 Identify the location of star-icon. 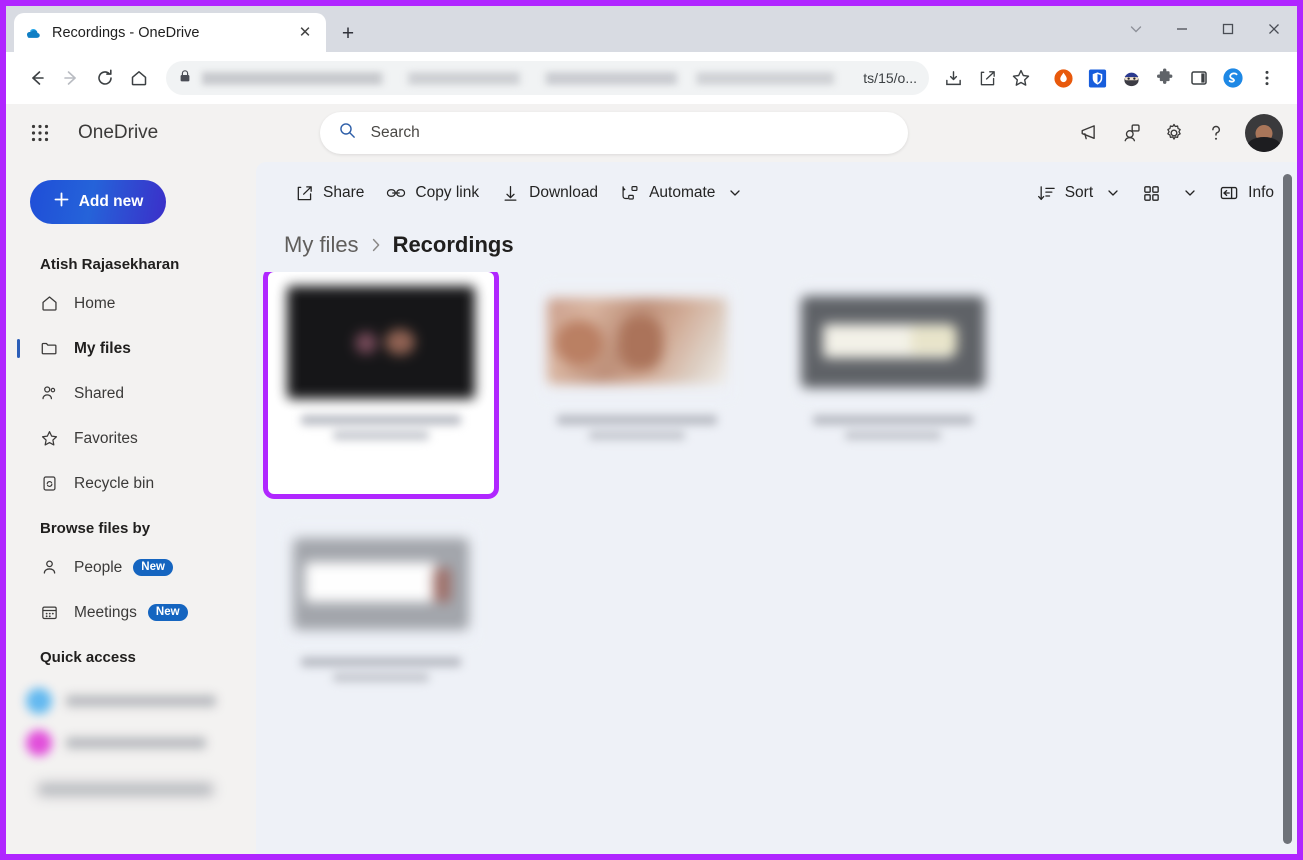
(53, 438).